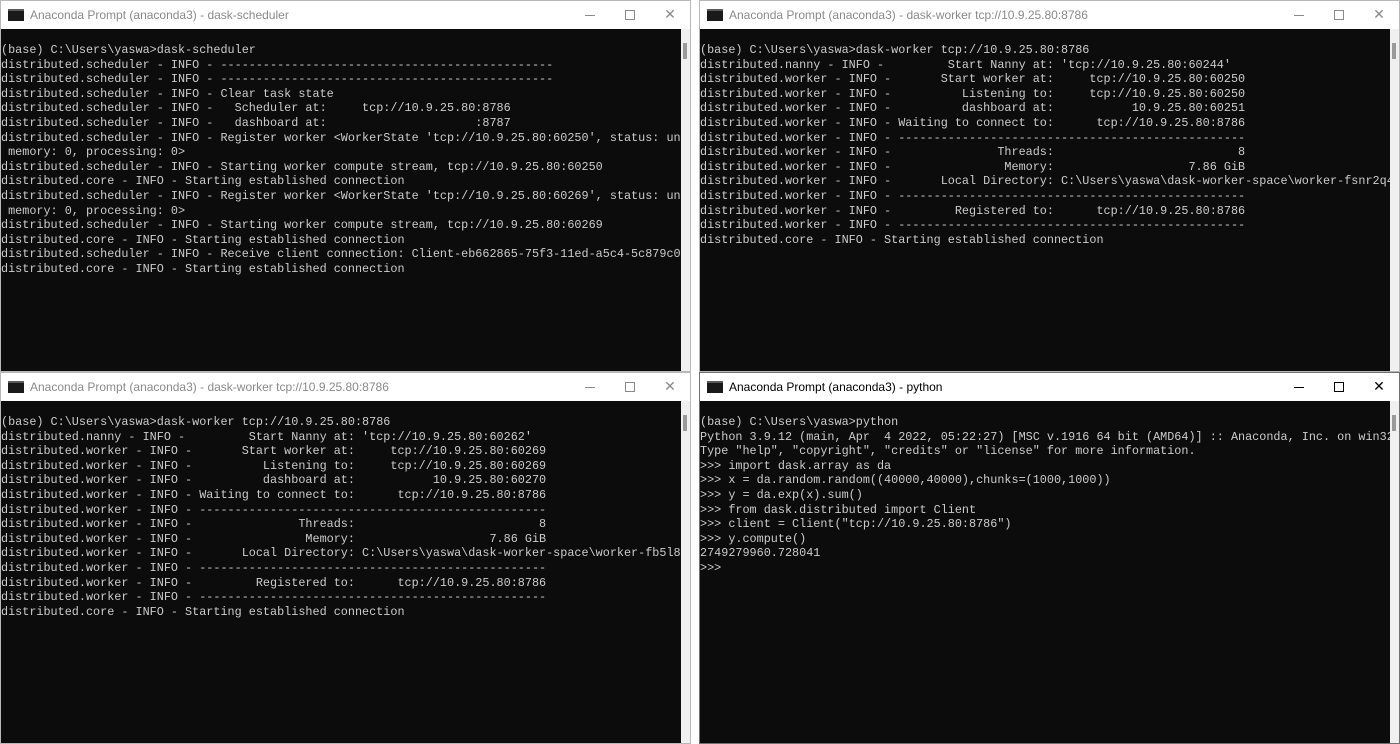 The height and width of the screenshot is (744, 1400). I want to click on console-line: >>> import dask.array as da, so click(796, 465).